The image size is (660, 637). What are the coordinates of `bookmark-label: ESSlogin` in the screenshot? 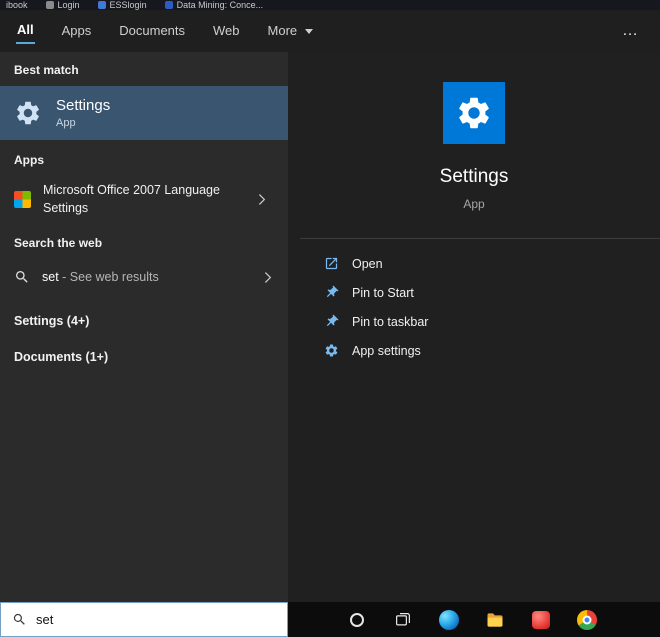 It's located at (128, 5).